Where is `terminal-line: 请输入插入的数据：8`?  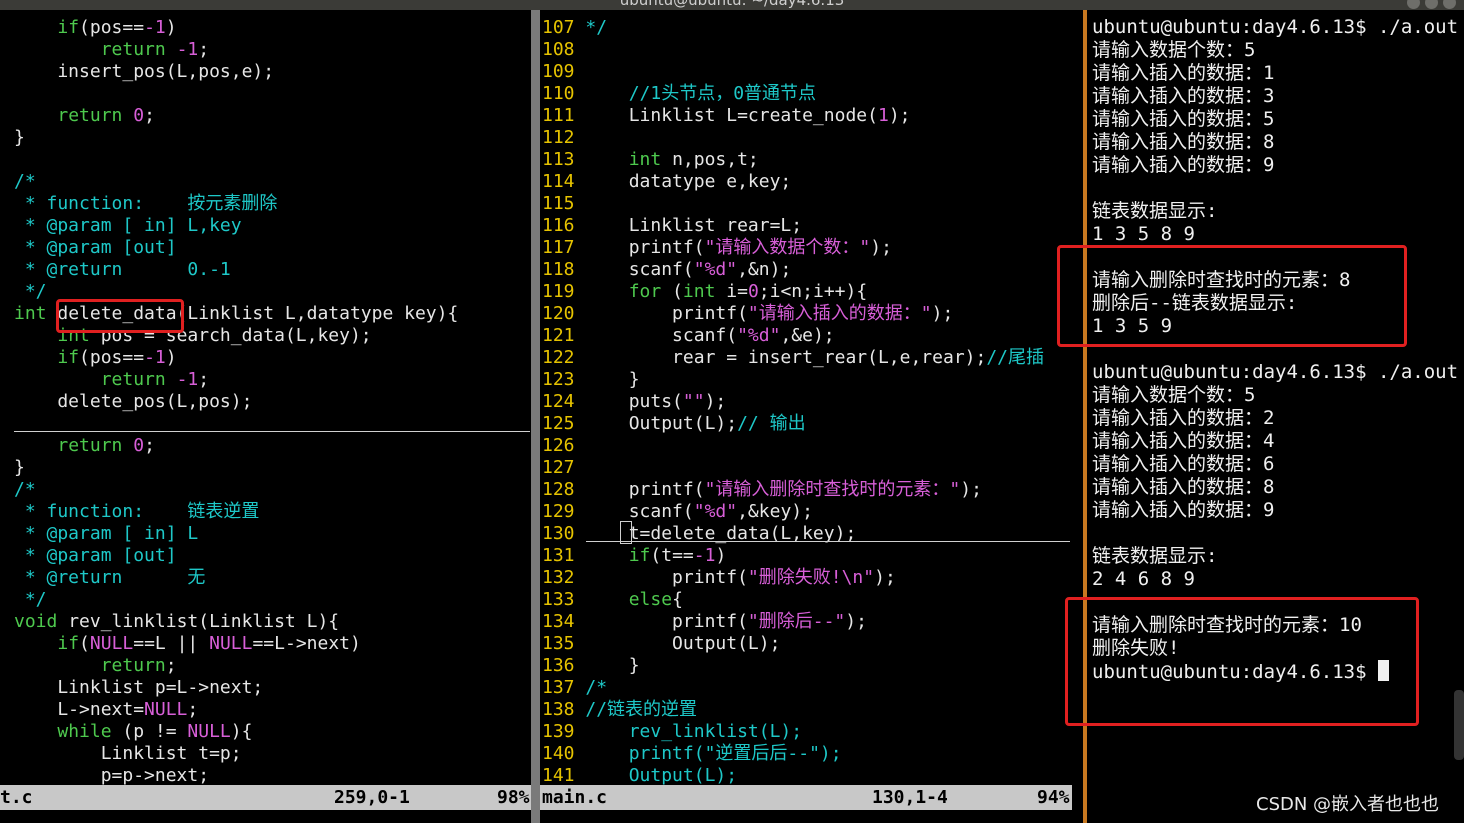
terminal-line: 请输入插入的数据：8 is located at coordinates (1183, 487).